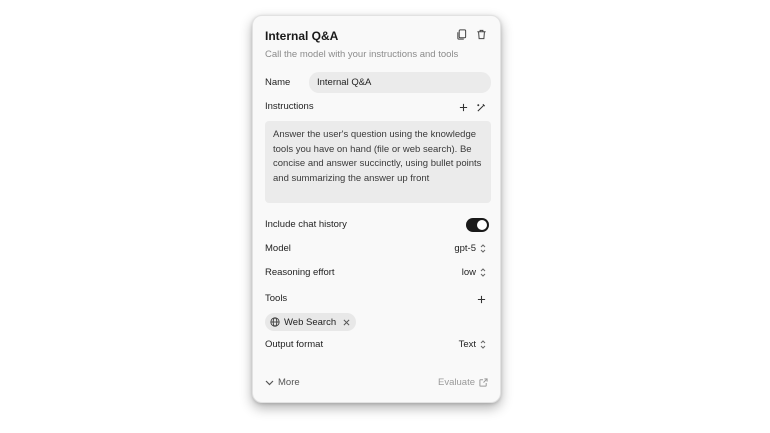  What do you see at coordinates (467, 344) in the screenshot?
I see `output-format-value: Text` at bounding box center [467, 344].